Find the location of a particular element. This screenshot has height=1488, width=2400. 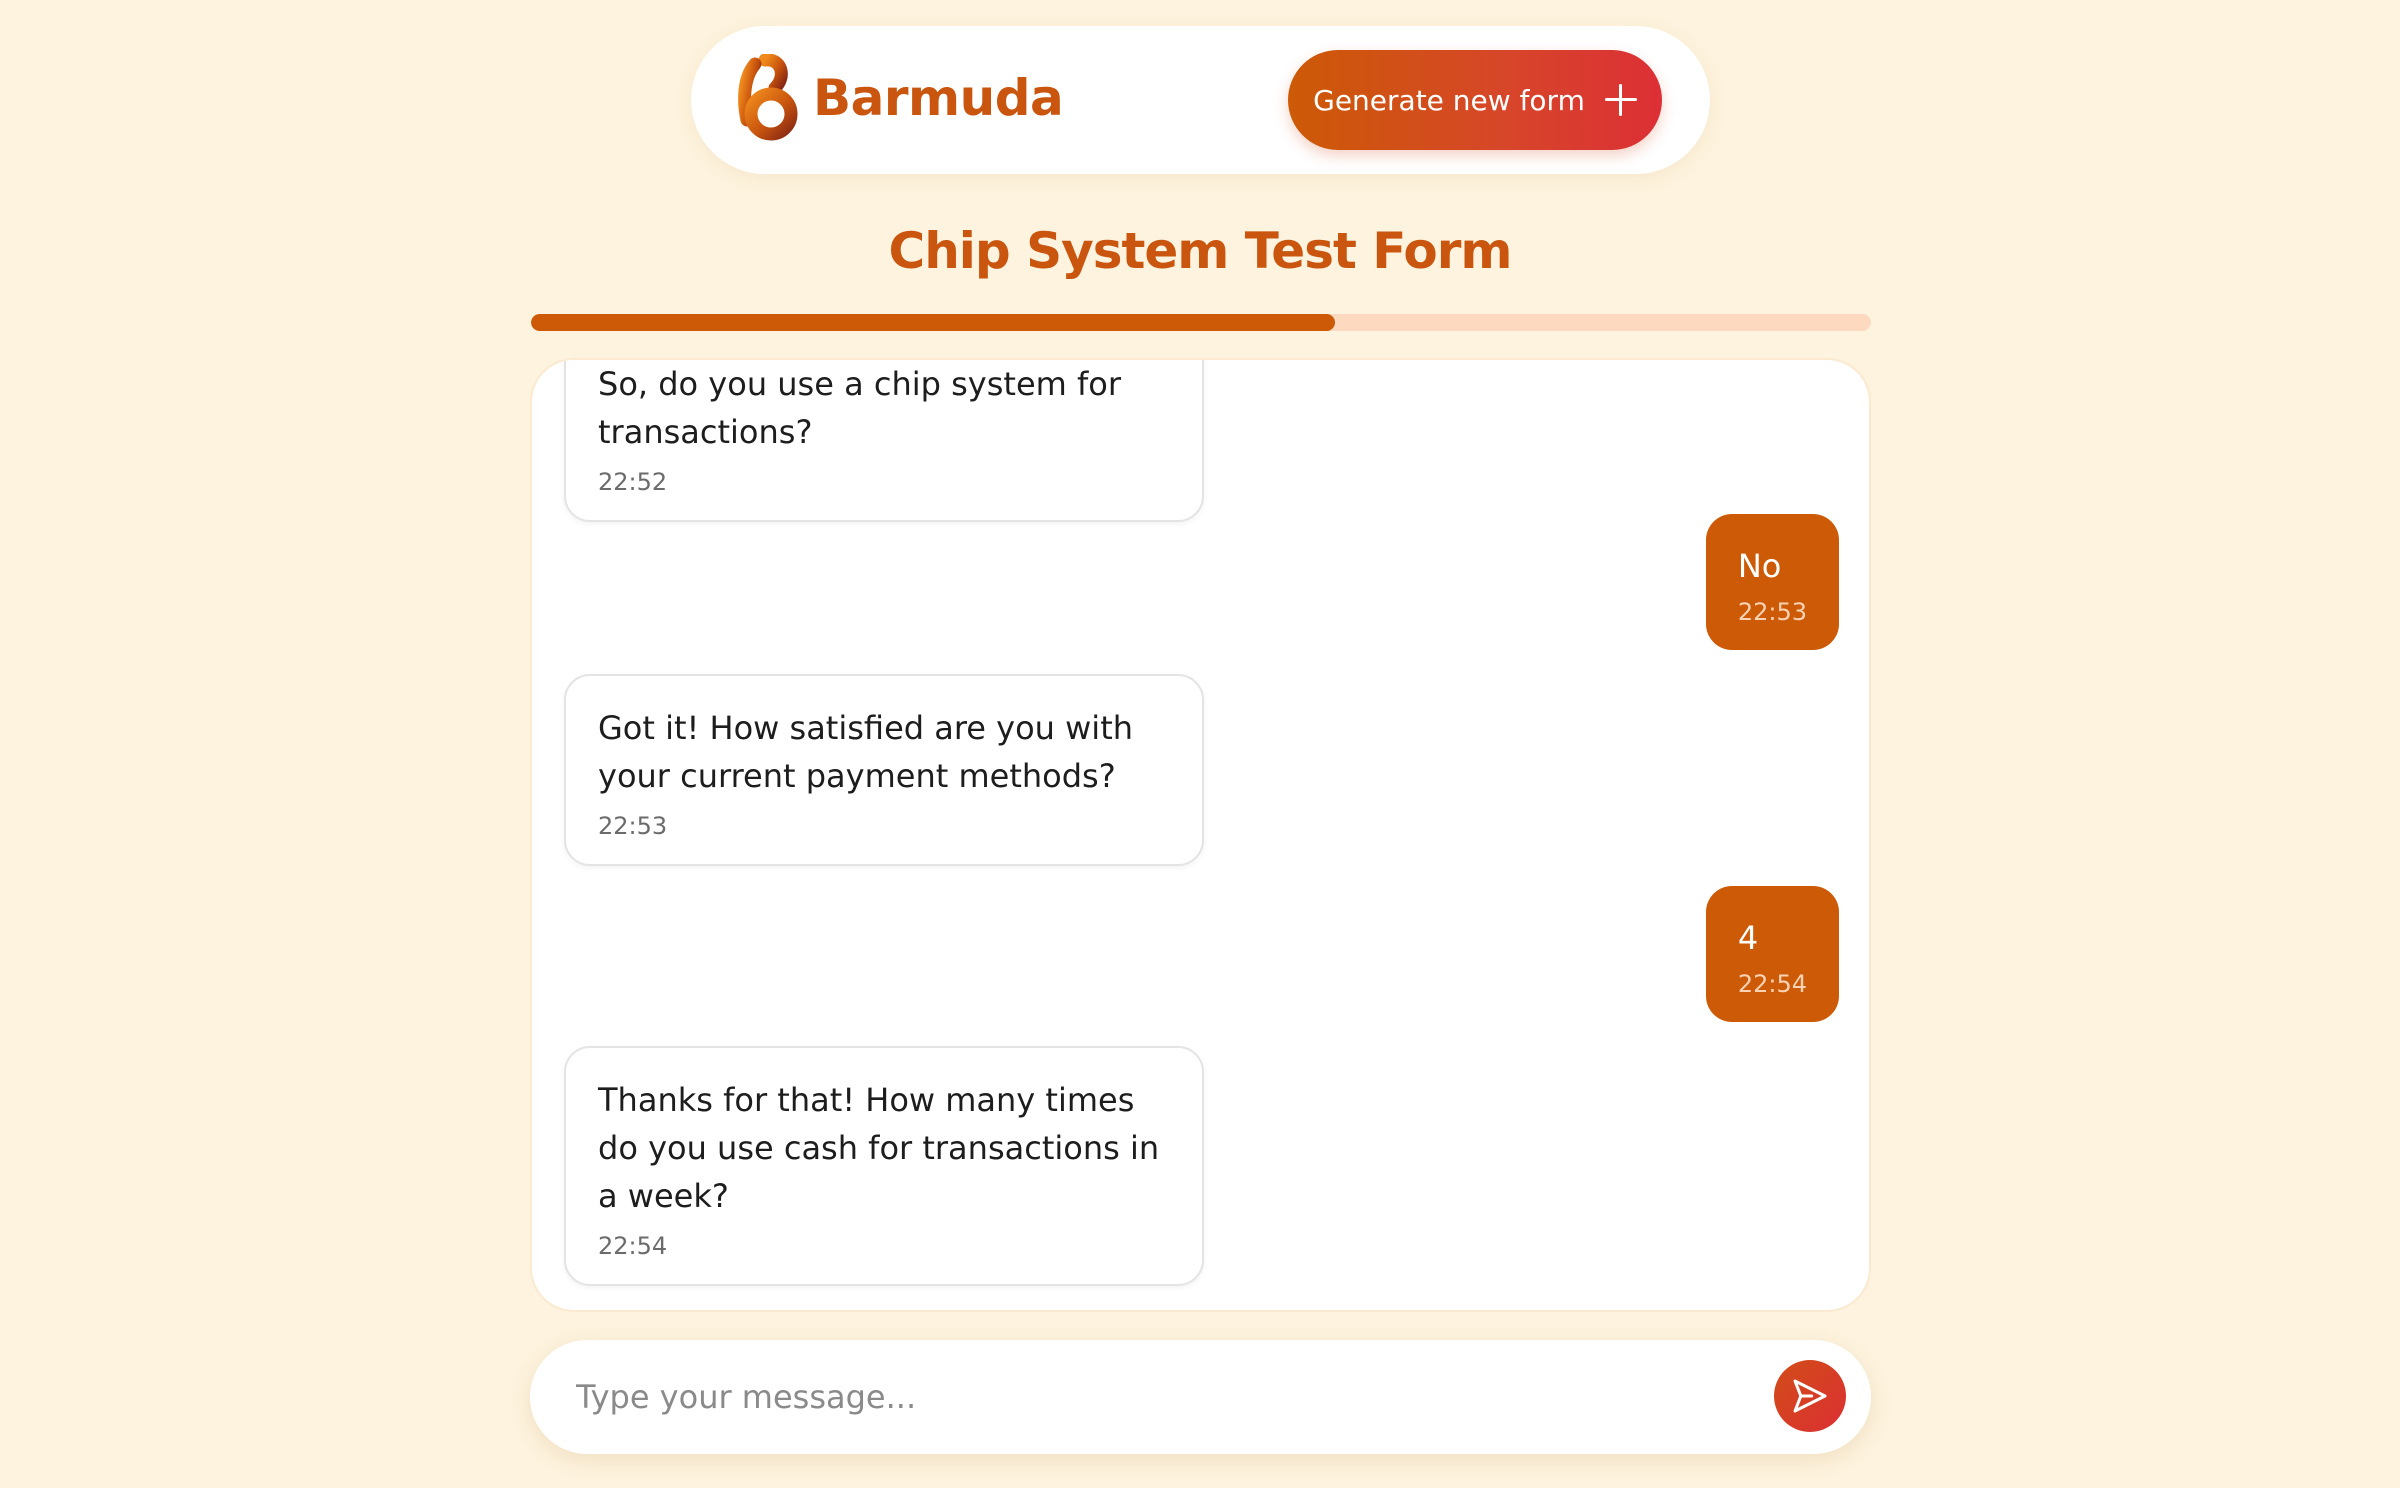

message-input is located at coordinates (1156, 1397).